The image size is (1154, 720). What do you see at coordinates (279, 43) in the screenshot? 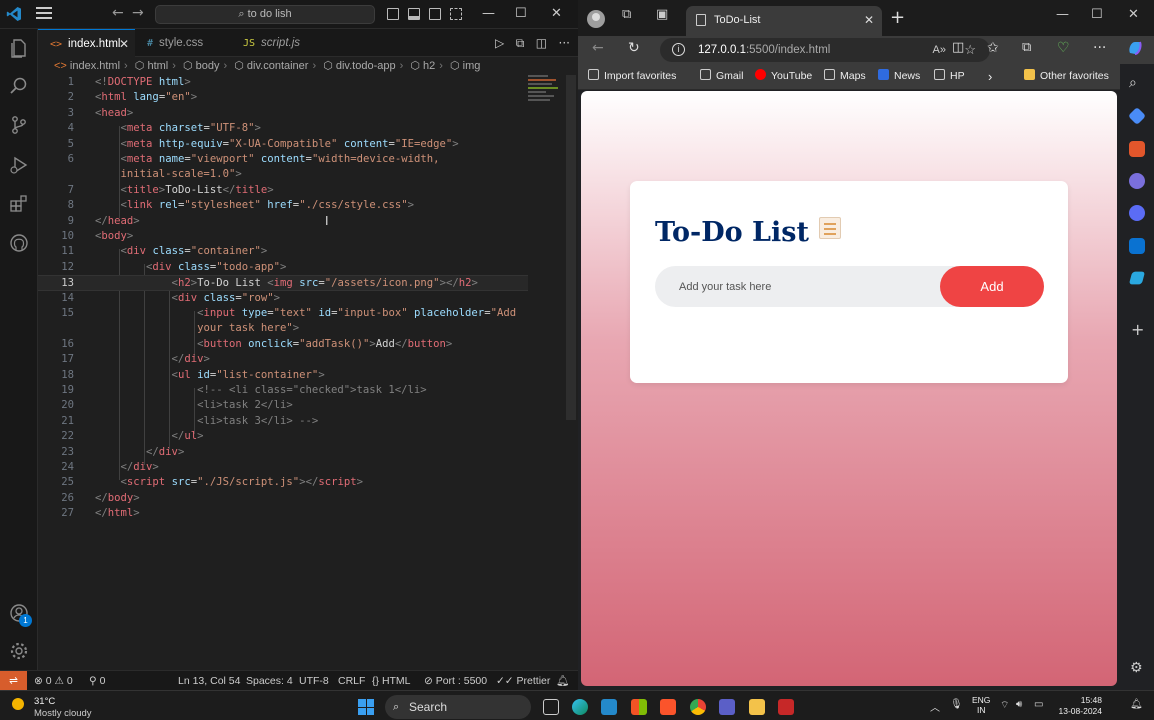
I see `tab-script-js: JS script.js` at bounding box center [279, 43].